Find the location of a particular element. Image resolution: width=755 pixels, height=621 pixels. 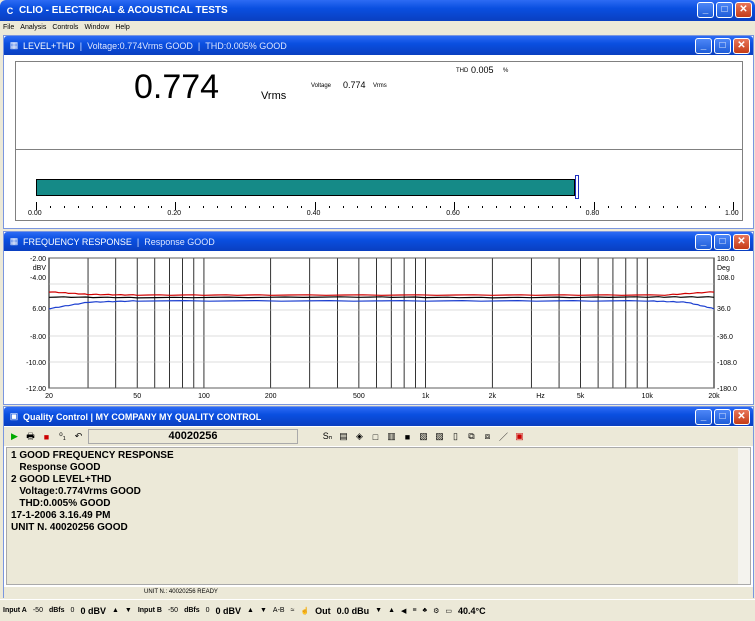

chart-icon: ▦ is located at coordinates (14, 241).